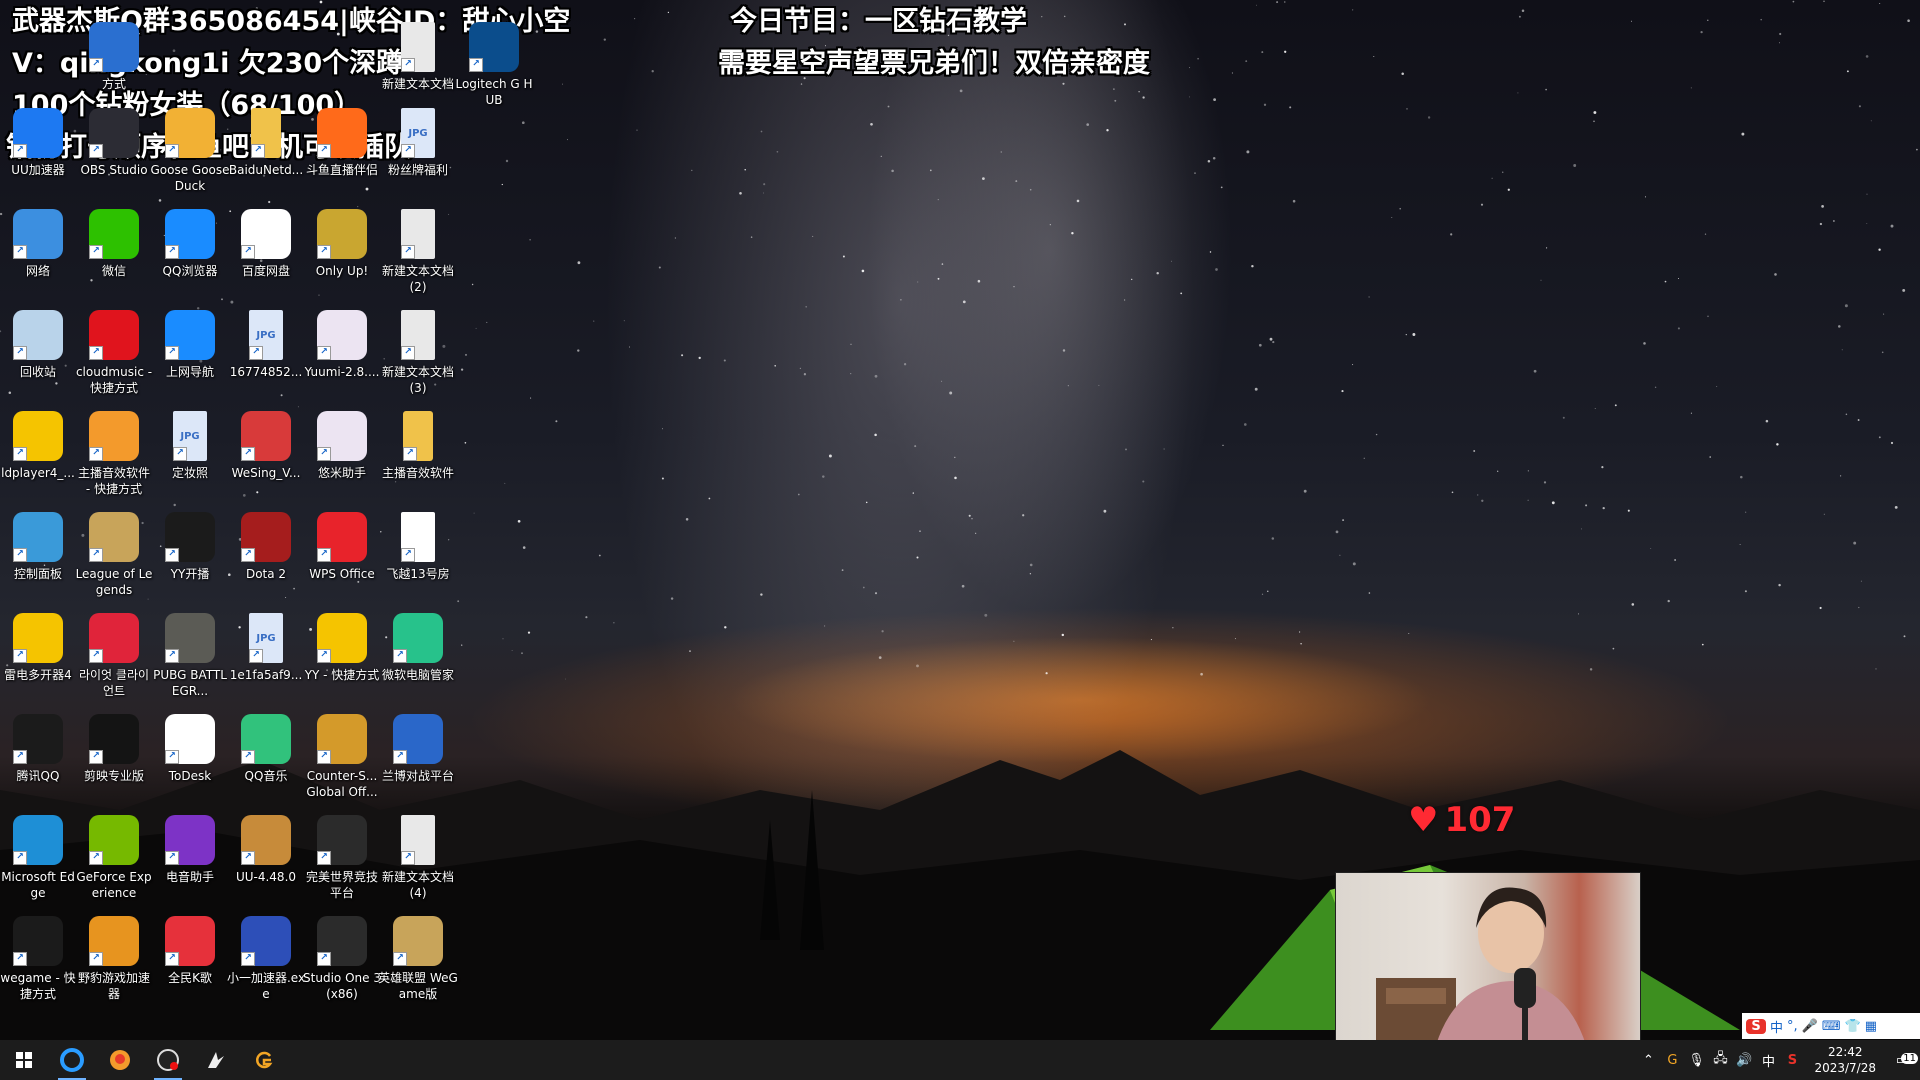 The height and width of the screenshot is (1080, 1920). Describe the element at coordinates (24, 1060) in the screenshot. I see `start-button` at that location.